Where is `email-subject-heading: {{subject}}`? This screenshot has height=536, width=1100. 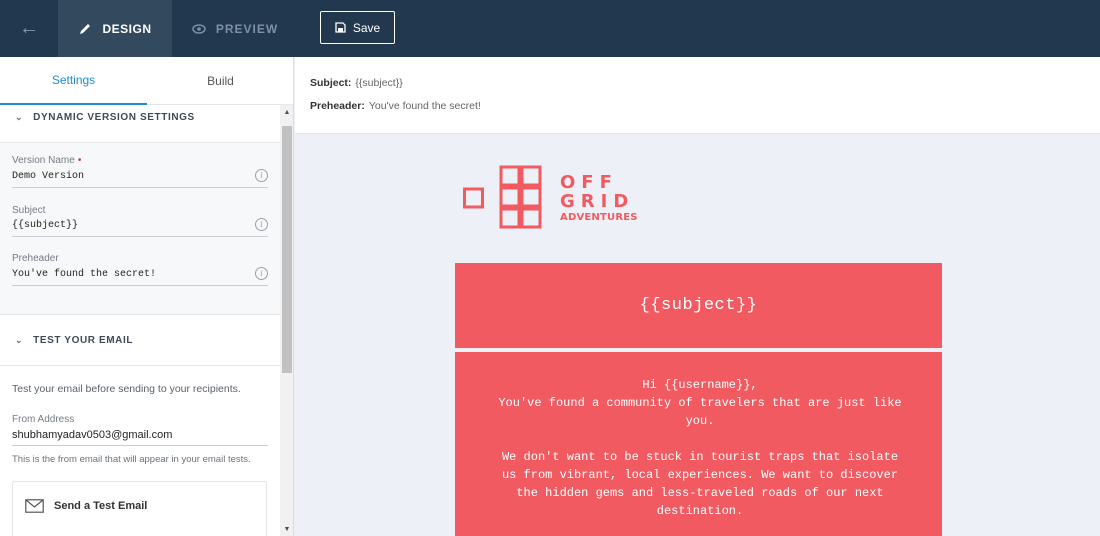 email-subject-heading: {{subject}} is located at coordinates (698, 305).